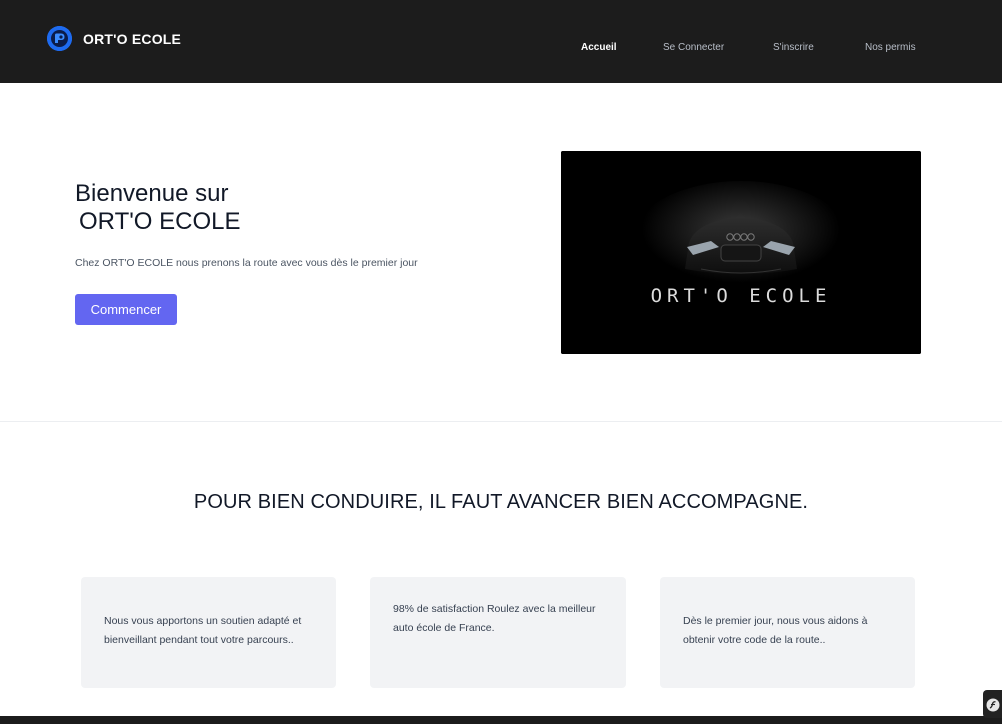 Image resolution: width=1002 pixels, height=724 pixels. What do you see at coordinates (693, 47) in the screenshot?
I see `nav-link-se-connecter: Se Connecter` at bounding box center [693, 47].